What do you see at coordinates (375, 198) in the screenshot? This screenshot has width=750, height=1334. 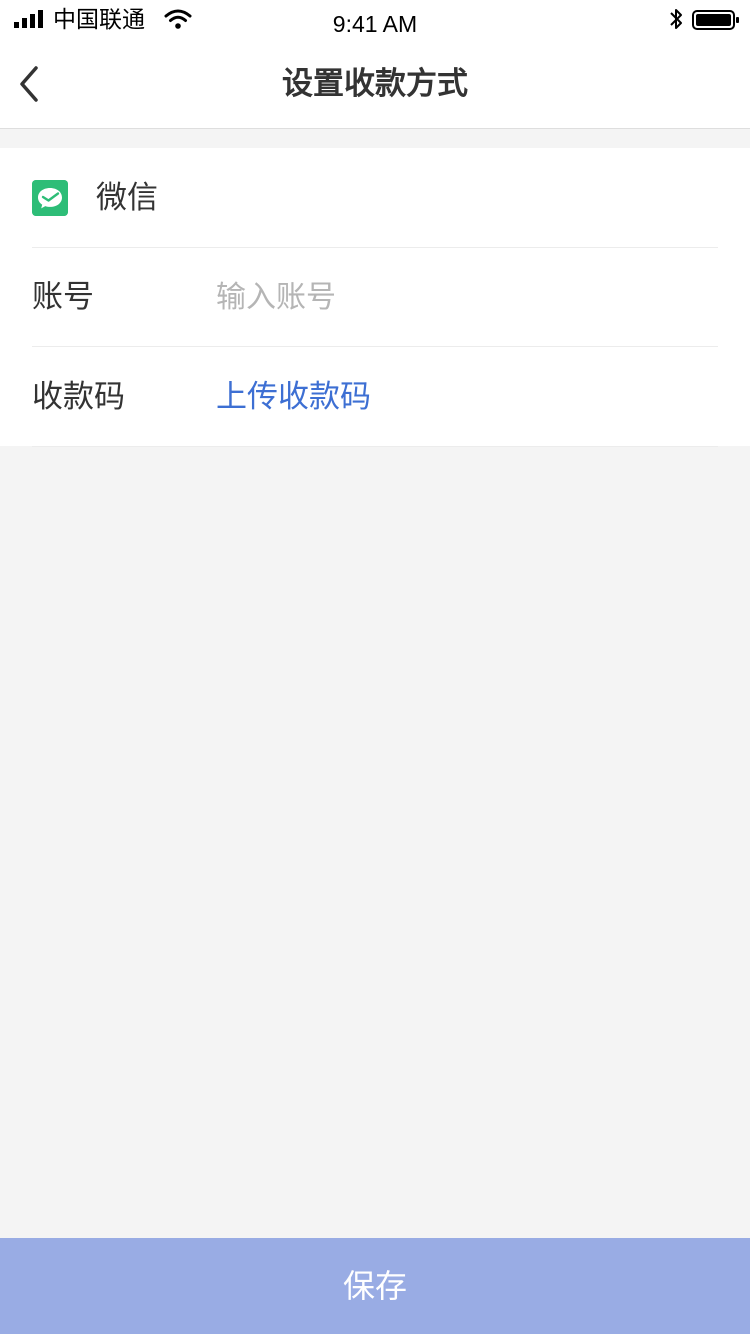 I see `payment-method-row: 微信` at bounding box center [375, 198].